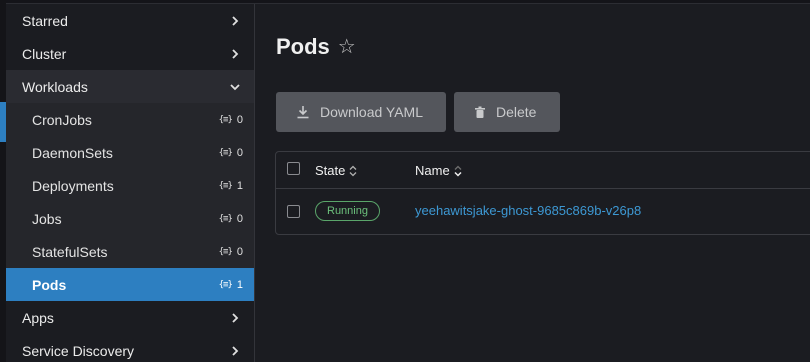 This screenshot has width=810, height=362. Describe the element at coordinates (130, 317) in the screenshot. I see `sidebar-group-apps: Apps` at that location.